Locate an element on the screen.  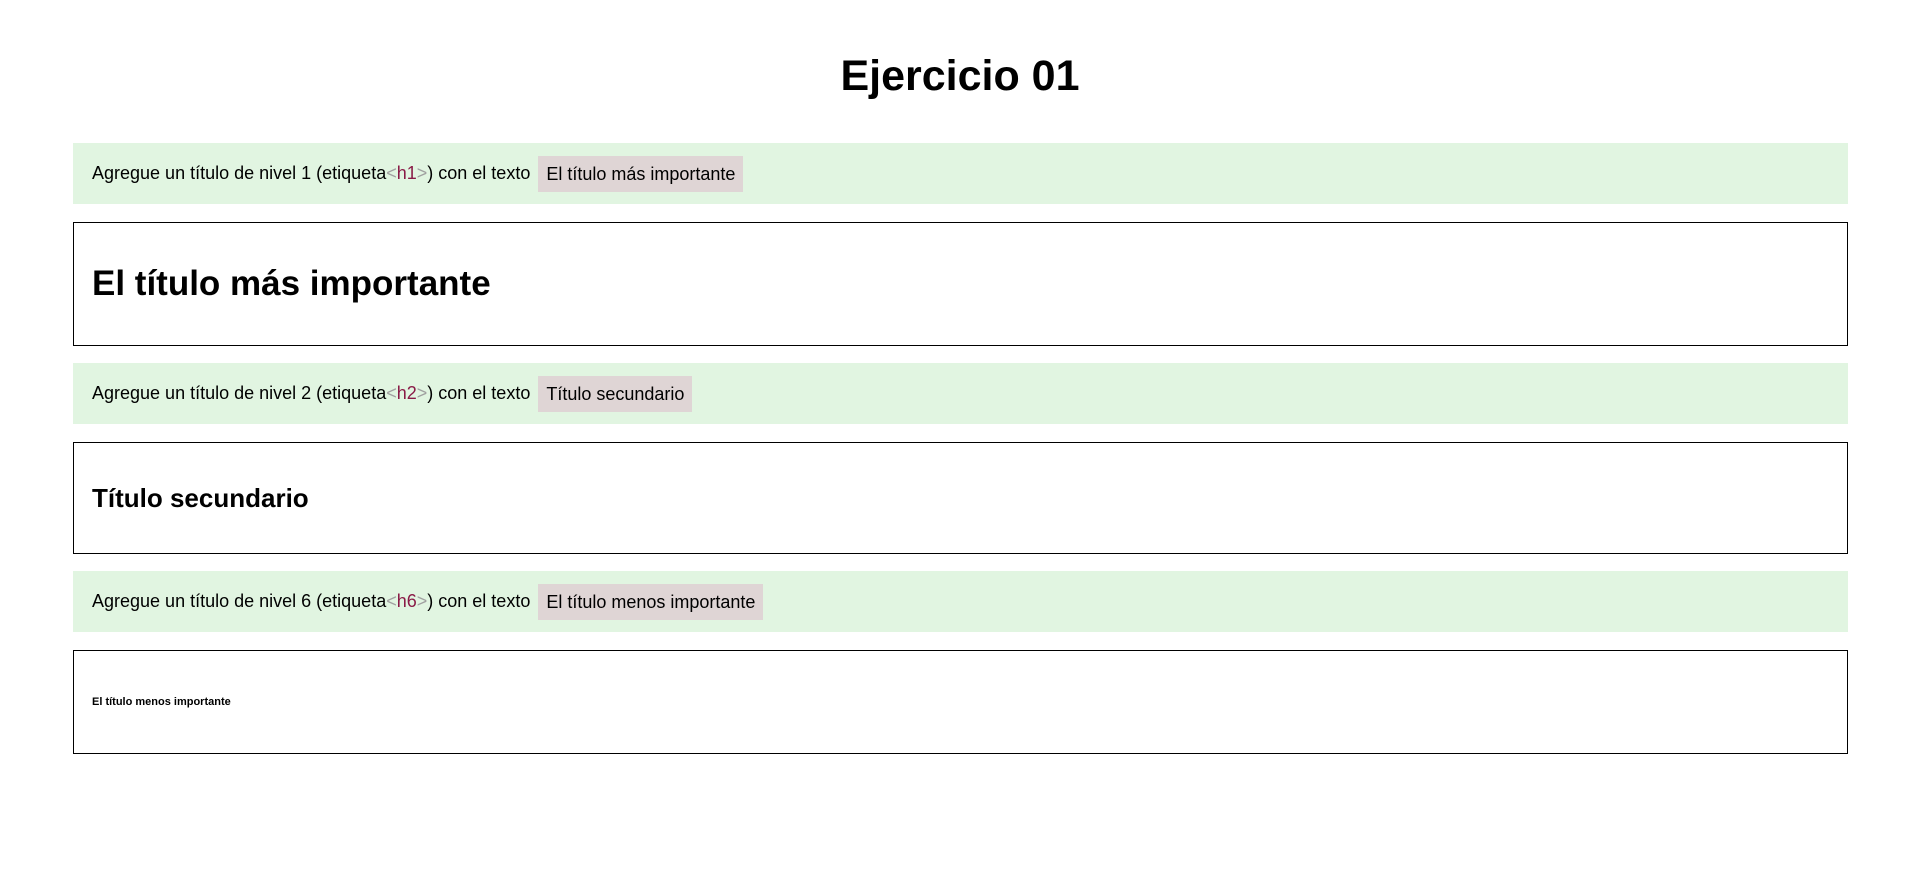
tag-name: h1 is located at coordinates (406, 173).